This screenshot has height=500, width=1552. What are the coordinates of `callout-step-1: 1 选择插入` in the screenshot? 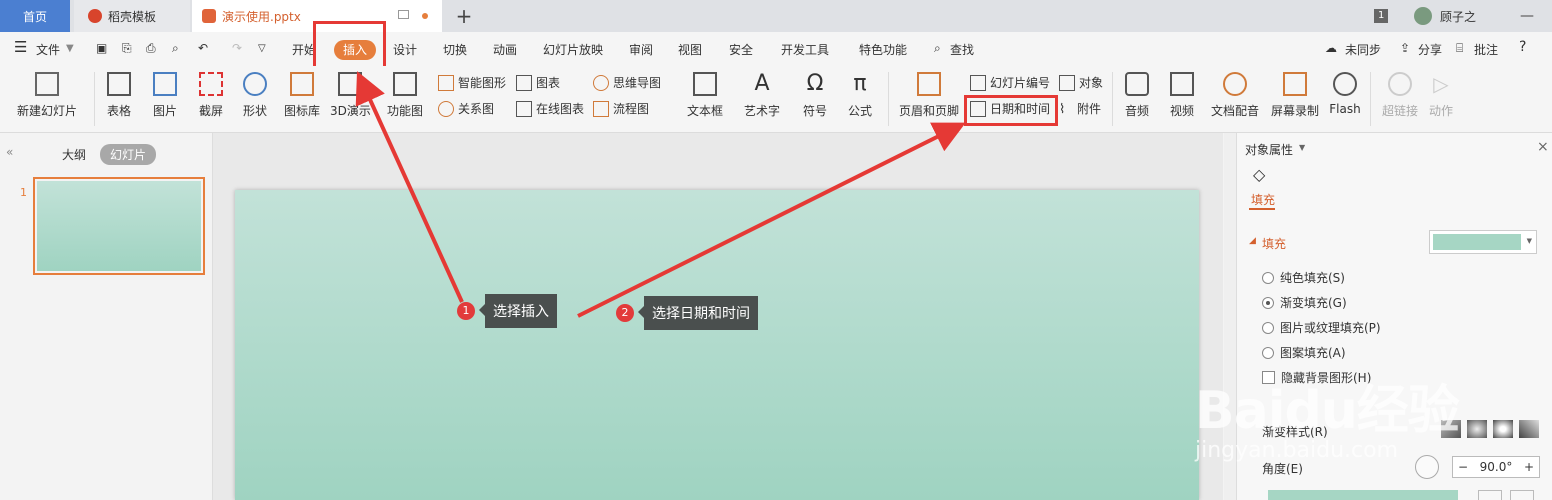 It's located at (507, 311).